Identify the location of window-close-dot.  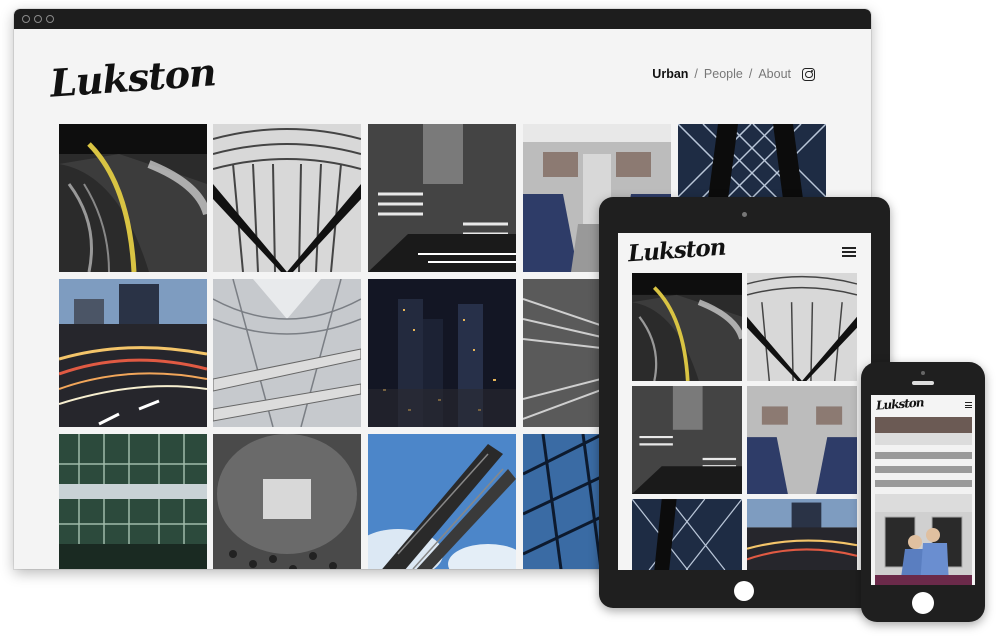
(26, 19).